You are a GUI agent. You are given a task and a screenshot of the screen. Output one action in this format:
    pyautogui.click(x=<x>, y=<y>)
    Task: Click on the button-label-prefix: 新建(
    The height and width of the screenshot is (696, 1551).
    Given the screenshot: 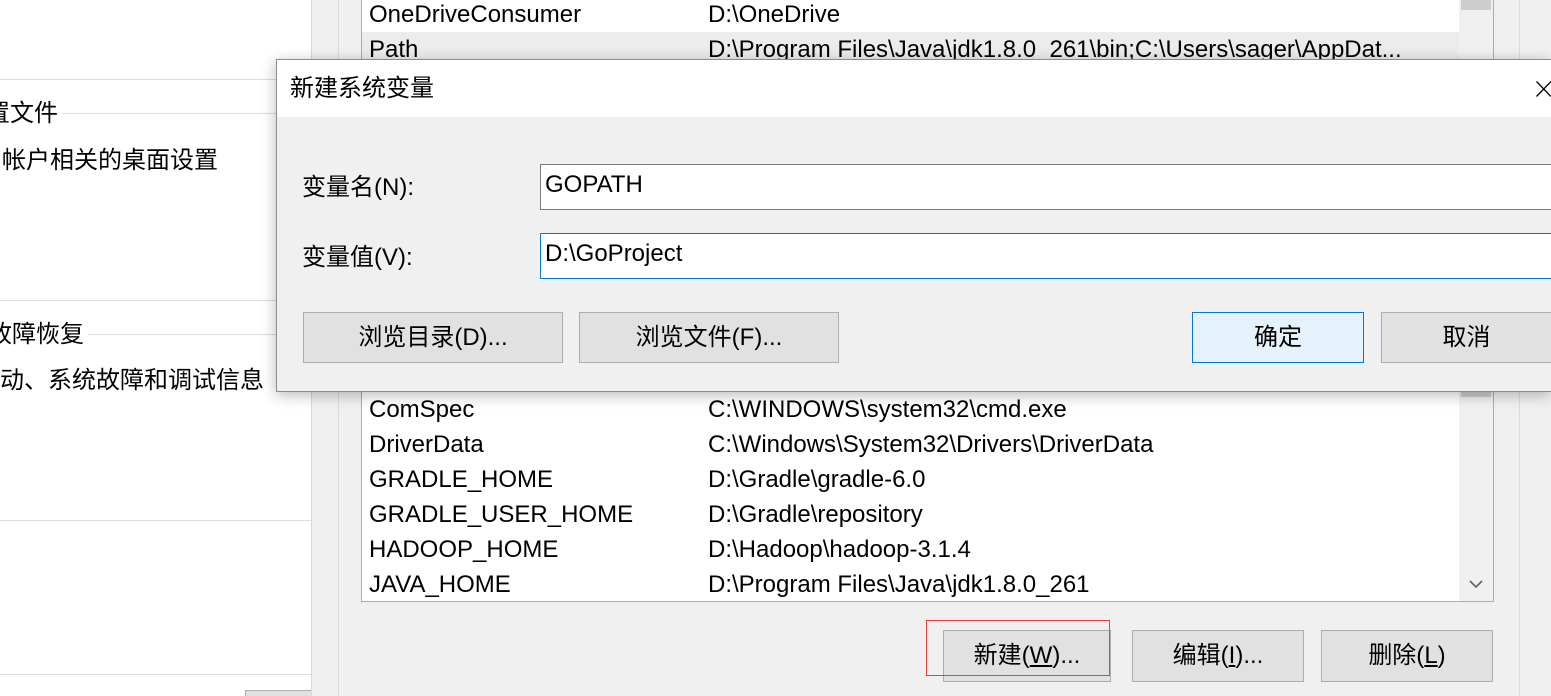 What is the action you would take?
    pyautogui.click(x=1001, y=655)
    